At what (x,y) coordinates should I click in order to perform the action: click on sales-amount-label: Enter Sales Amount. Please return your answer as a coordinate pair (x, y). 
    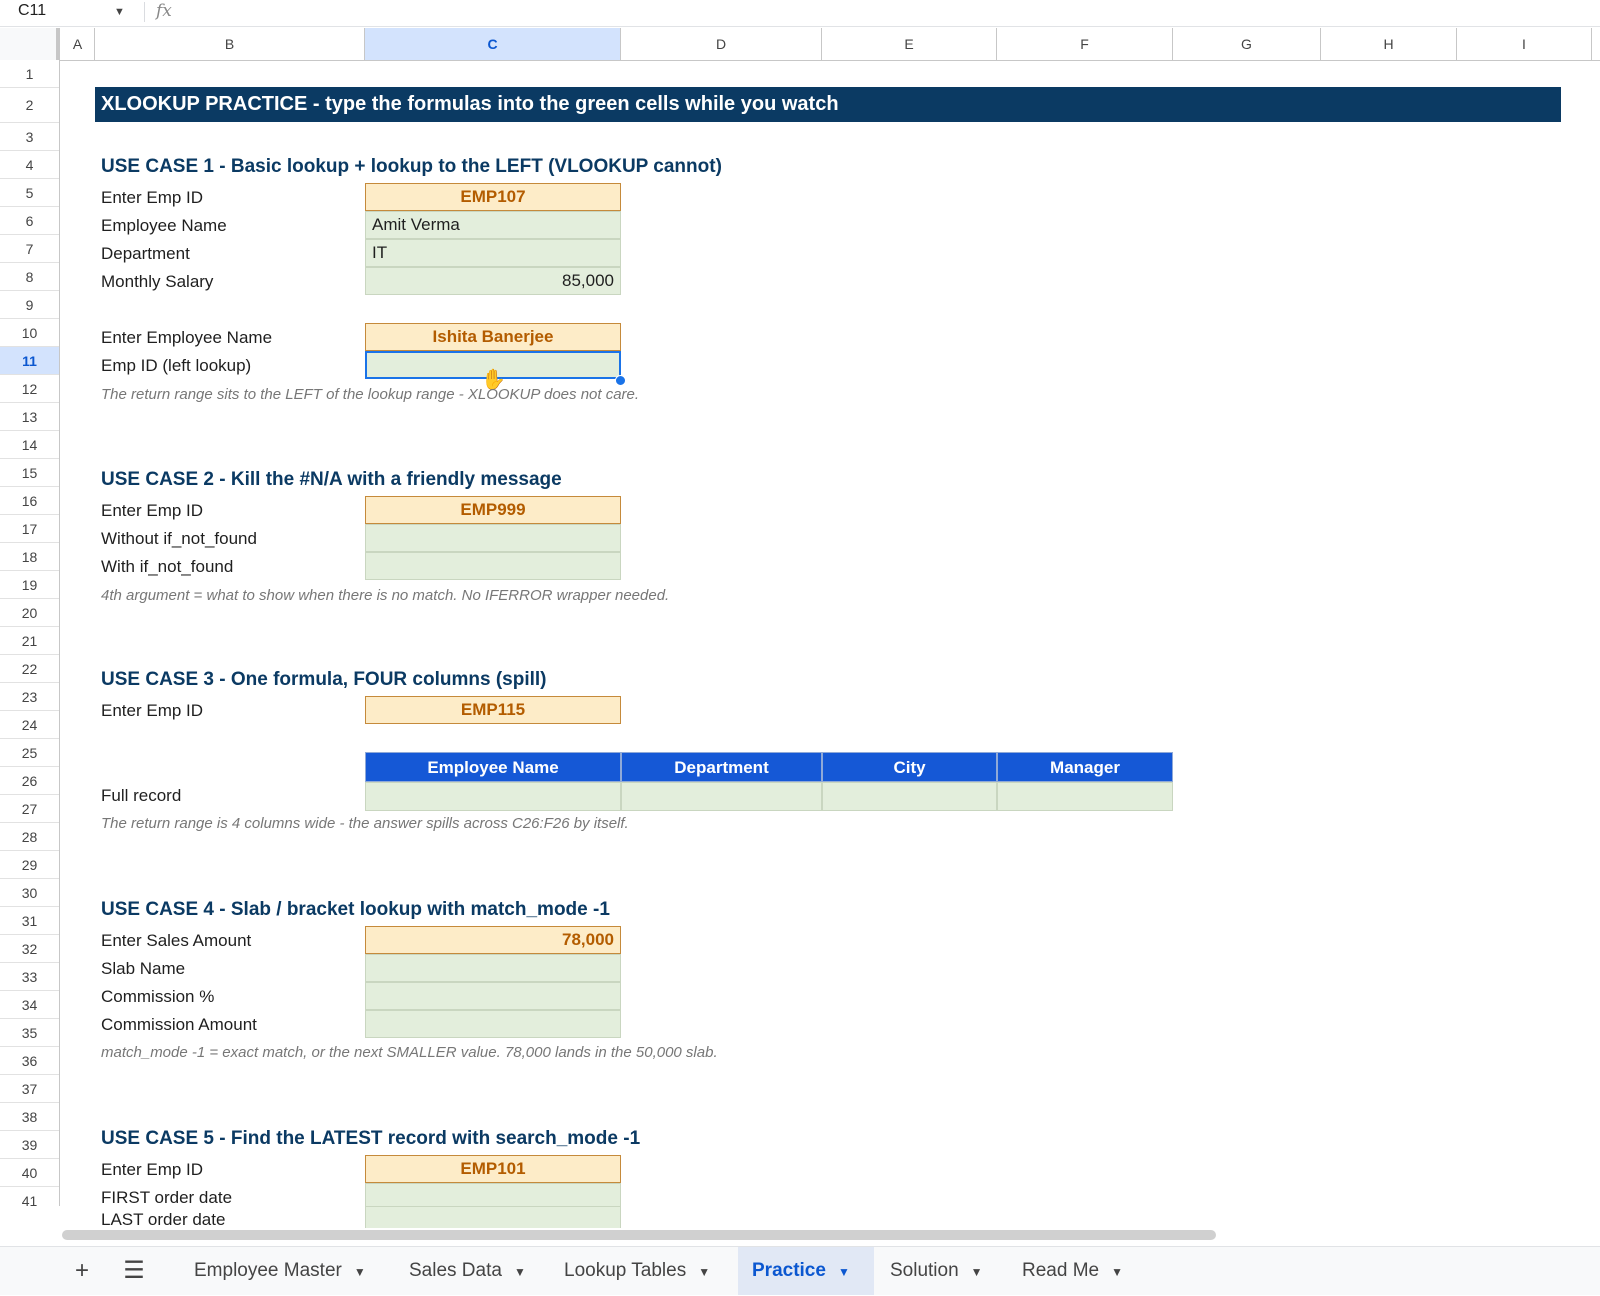
    Looking at the image, I should click on (176, 940).